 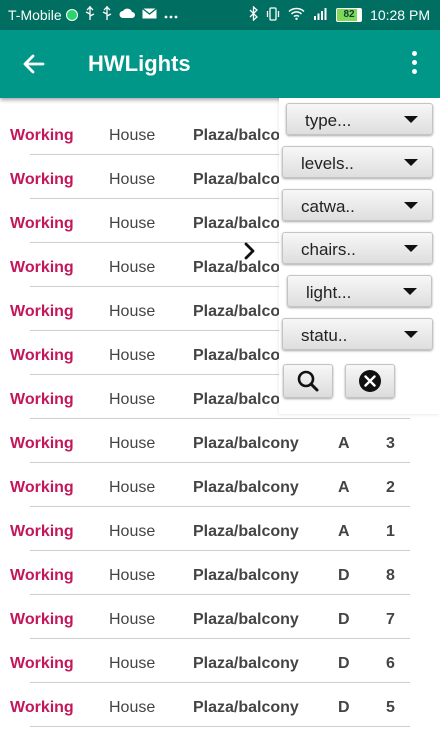 I want to click on catwalk-filter-dropdown: catwa.., so click(x=357, y=205).